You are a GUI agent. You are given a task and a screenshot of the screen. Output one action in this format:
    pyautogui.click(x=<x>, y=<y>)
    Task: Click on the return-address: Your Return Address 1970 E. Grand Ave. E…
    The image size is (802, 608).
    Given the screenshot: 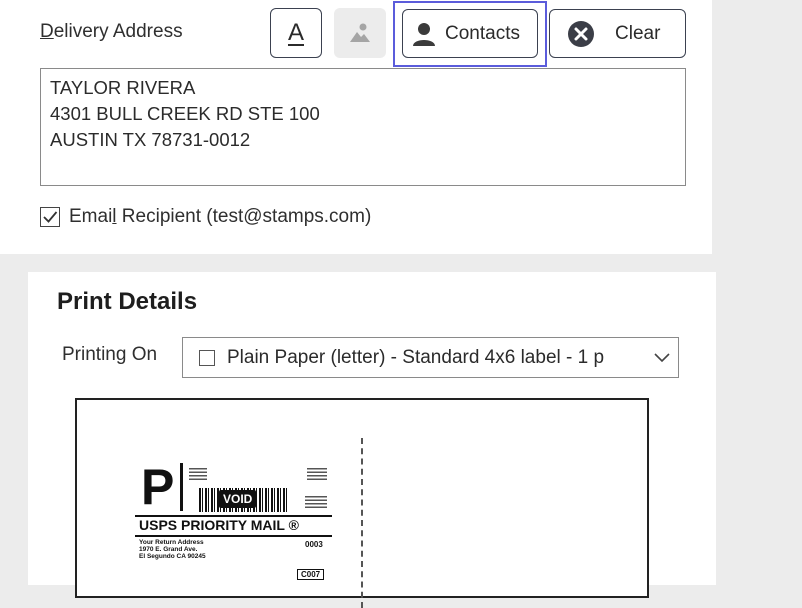 What is the action you would take?
    pyautogui.click(x=172, y=549)
    